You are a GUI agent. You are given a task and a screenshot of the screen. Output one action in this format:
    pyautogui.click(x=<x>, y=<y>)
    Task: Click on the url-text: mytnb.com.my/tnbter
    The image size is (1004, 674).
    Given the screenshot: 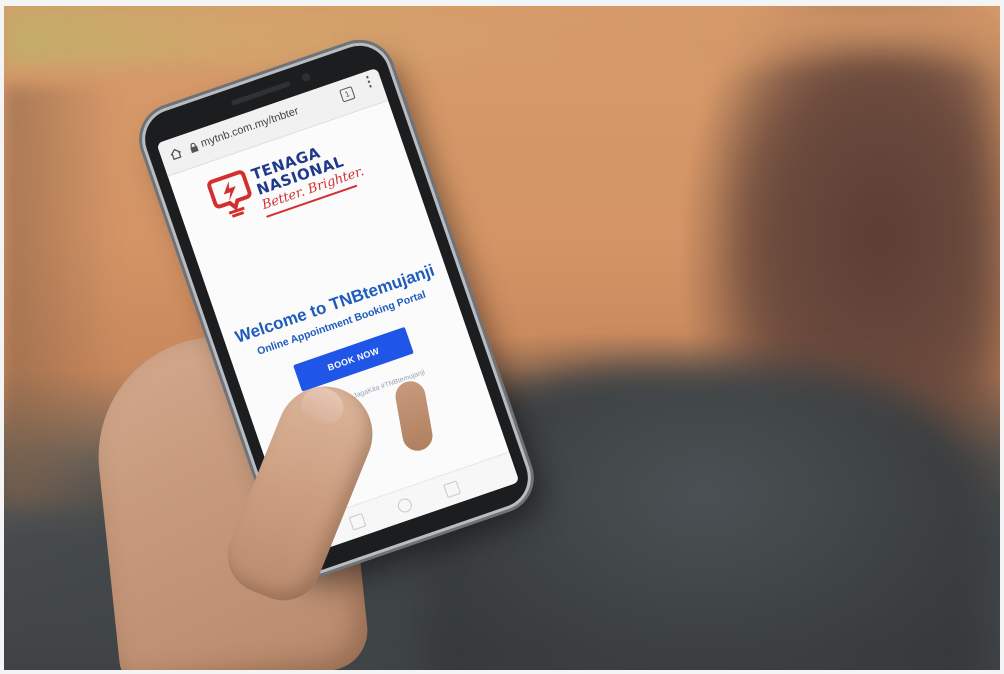 What is the action you would take?
    pyautogui.click(x=249, y=127)
    